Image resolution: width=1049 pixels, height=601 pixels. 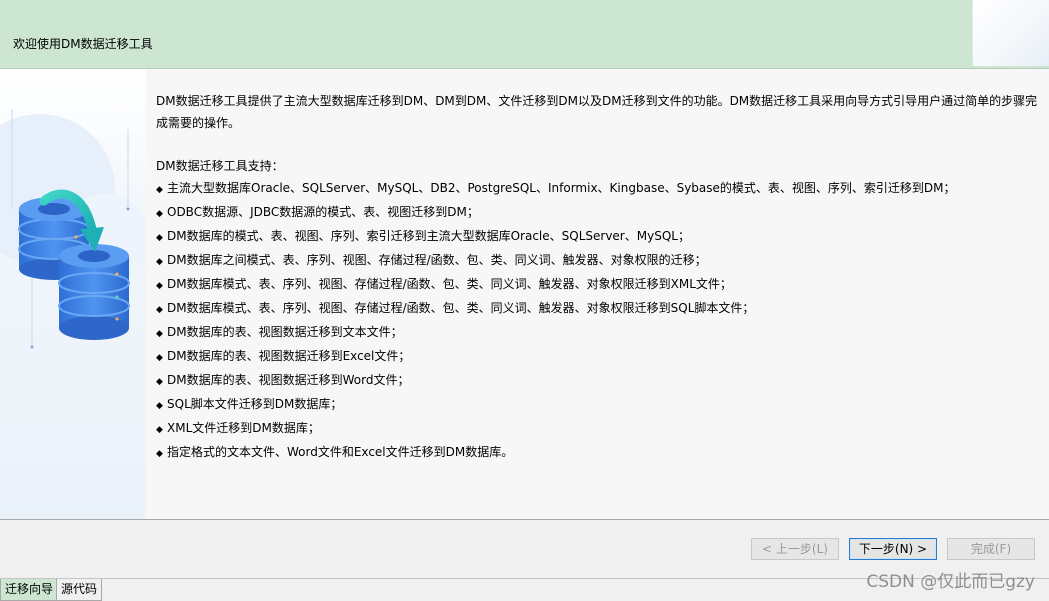 I want to click on wizard-header: 欢迎使用DM数据迁移工具, so click(x=524, y=34).